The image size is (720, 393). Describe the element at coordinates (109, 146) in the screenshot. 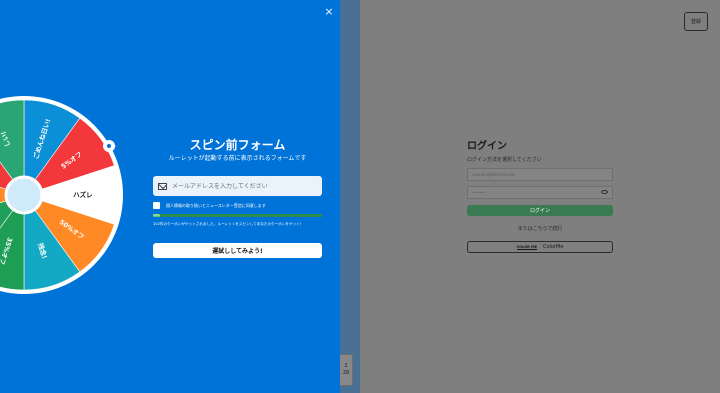

I see `wheel-pointer-icon` at that location.